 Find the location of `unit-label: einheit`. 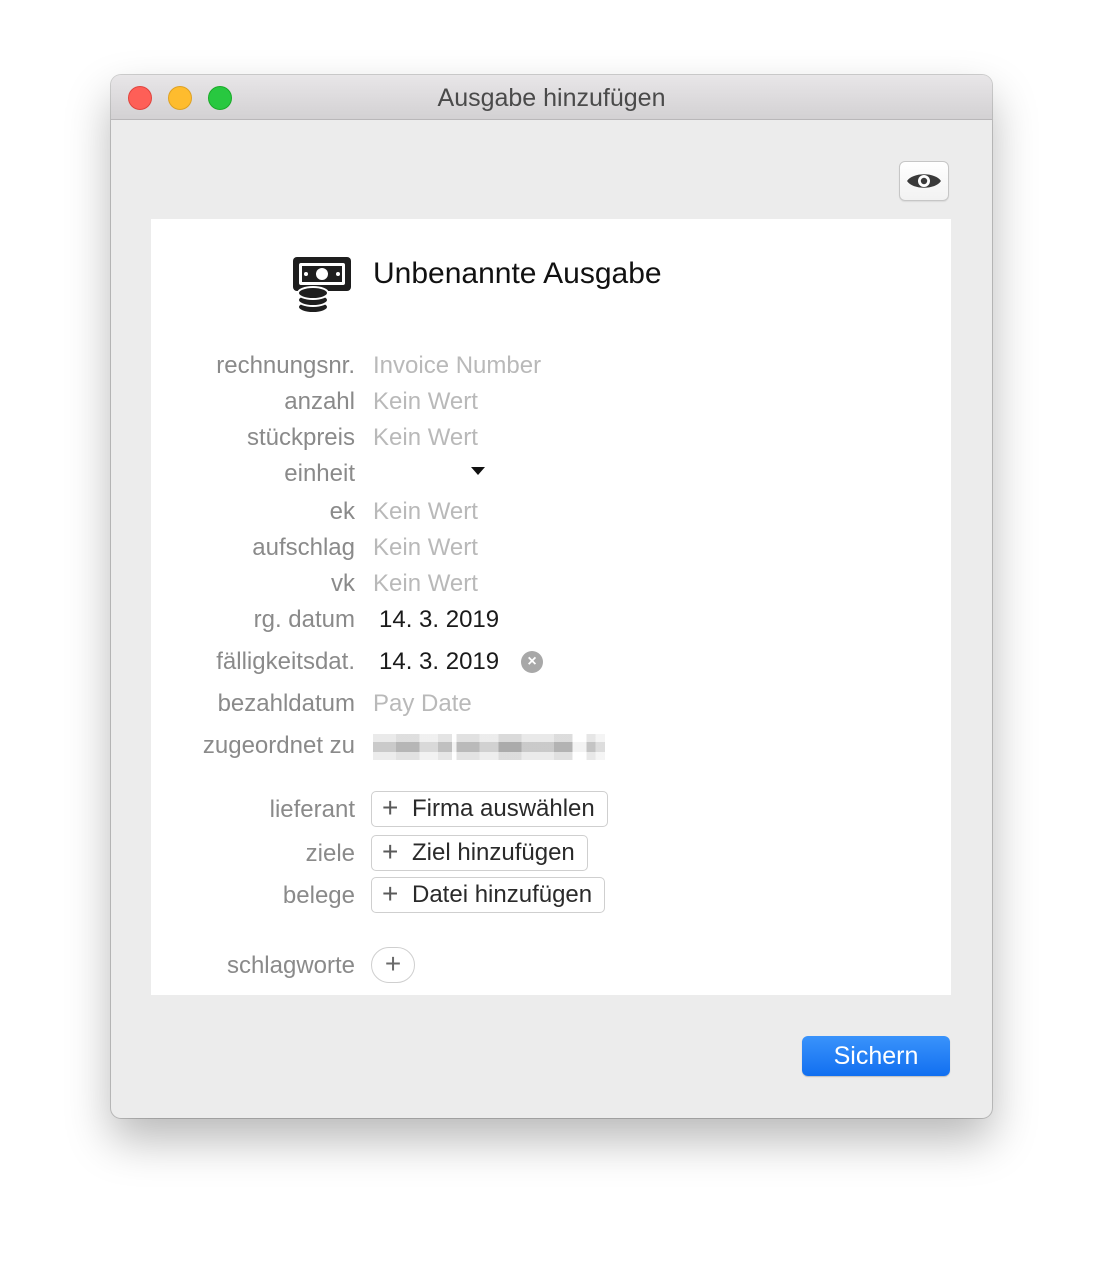

unit-label: einheit is located at coordinates (319, 473).